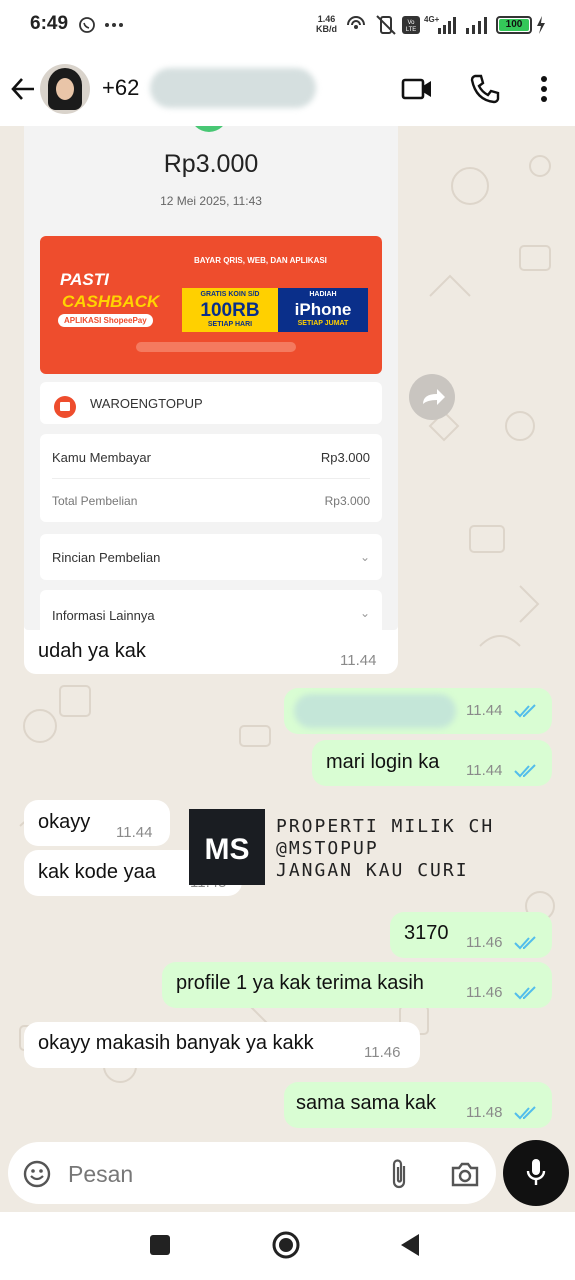  I want to click on net-speed: 1.46 KB/d, so click(326, 24).